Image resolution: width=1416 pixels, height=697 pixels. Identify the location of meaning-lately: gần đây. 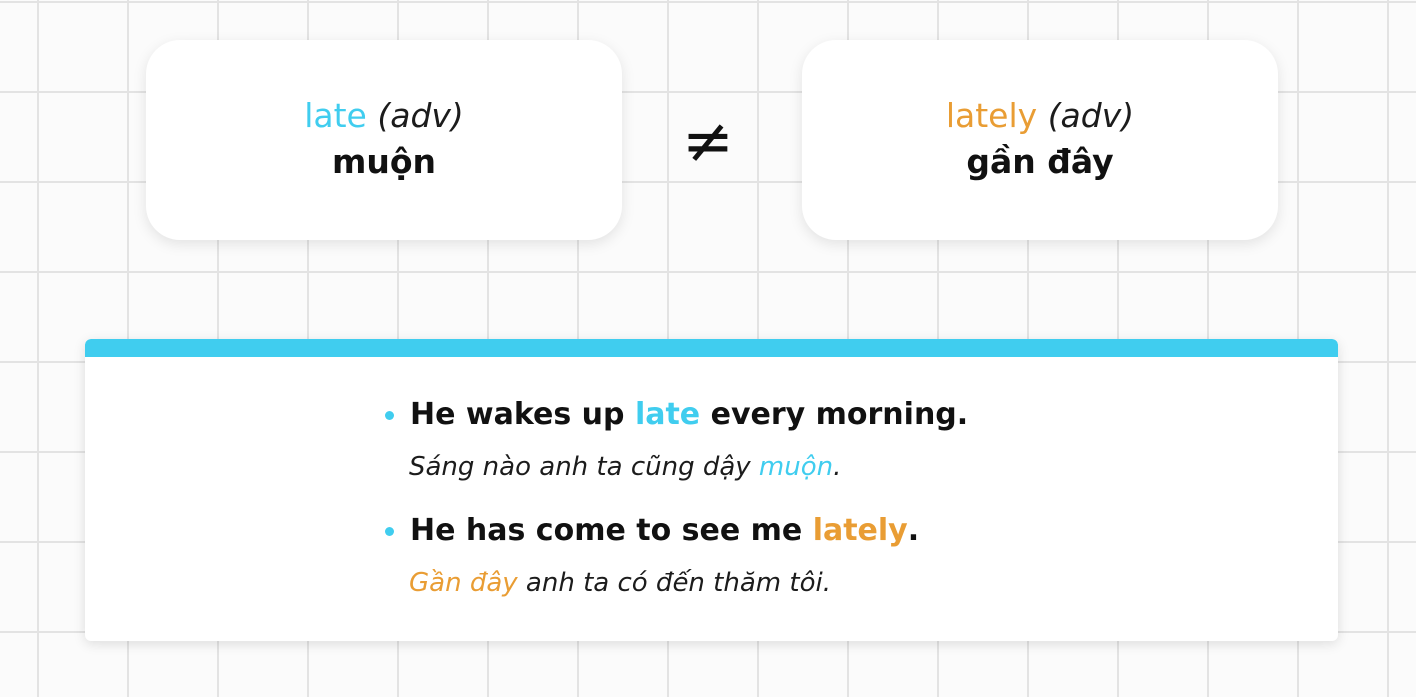
(1040, 161).